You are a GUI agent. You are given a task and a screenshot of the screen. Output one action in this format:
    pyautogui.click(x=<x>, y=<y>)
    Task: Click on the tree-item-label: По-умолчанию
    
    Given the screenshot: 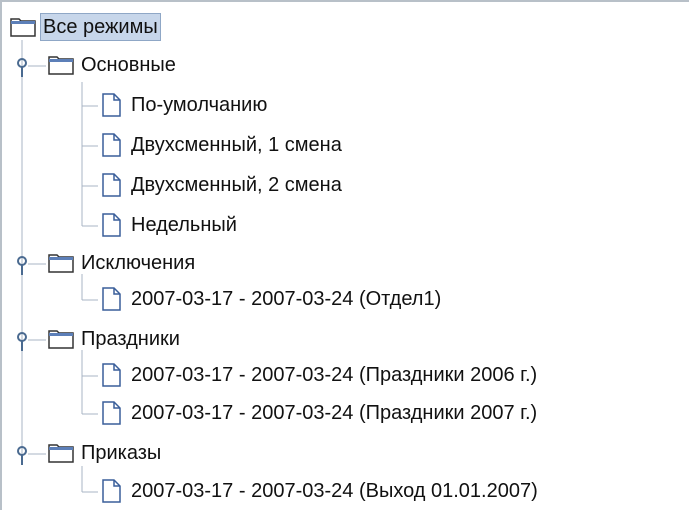 What is the action you would take?
    pyautogui.click(x=199, y=105)
    